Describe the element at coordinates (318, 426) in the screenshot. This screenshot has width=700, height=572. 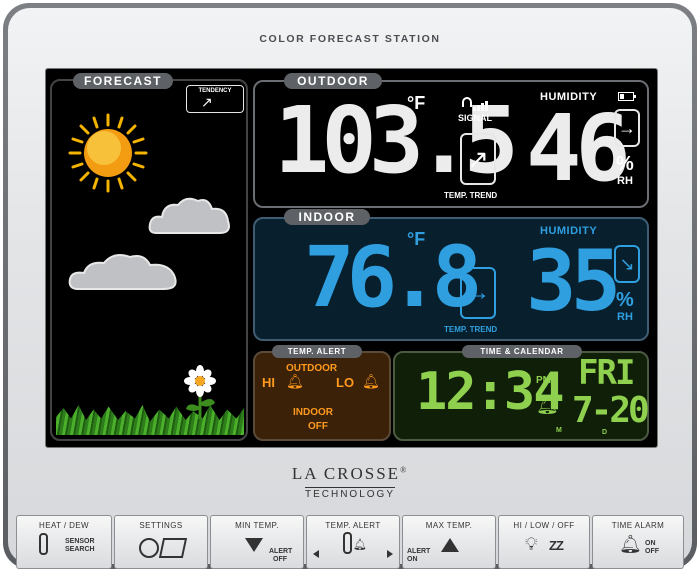
I see `alert-indoor-state: OFF` at that location.